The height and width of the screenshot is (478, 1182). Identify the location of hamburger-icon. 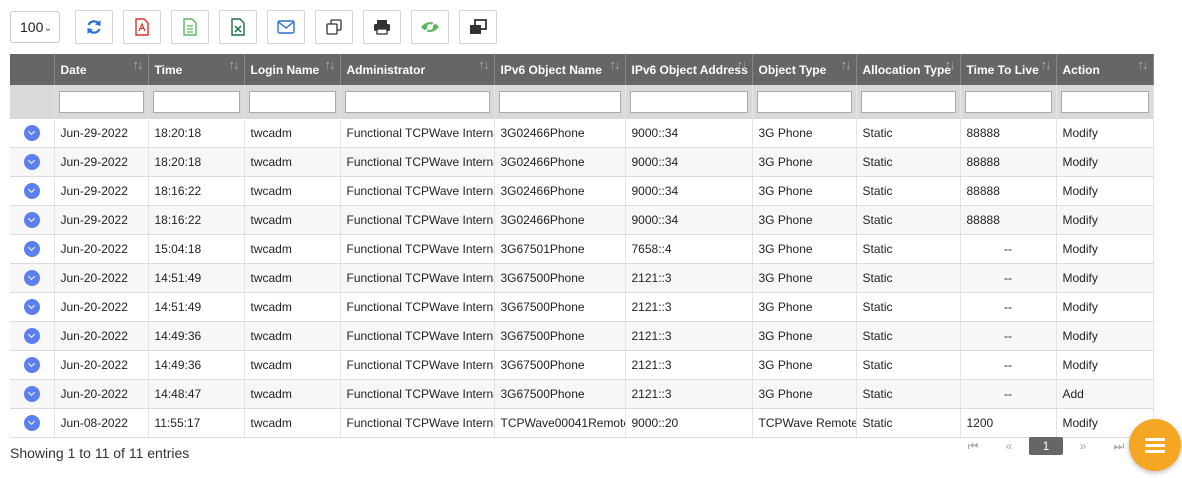
(1155, 445).